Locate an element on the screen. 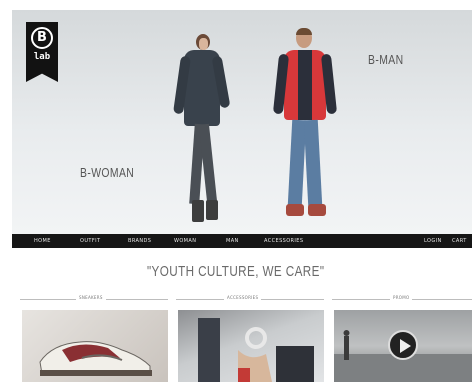 This screenshot has width=472, height=382. tagline: "YOUTH CULTURE, WE CARE" is located at coordinates (236, 271).